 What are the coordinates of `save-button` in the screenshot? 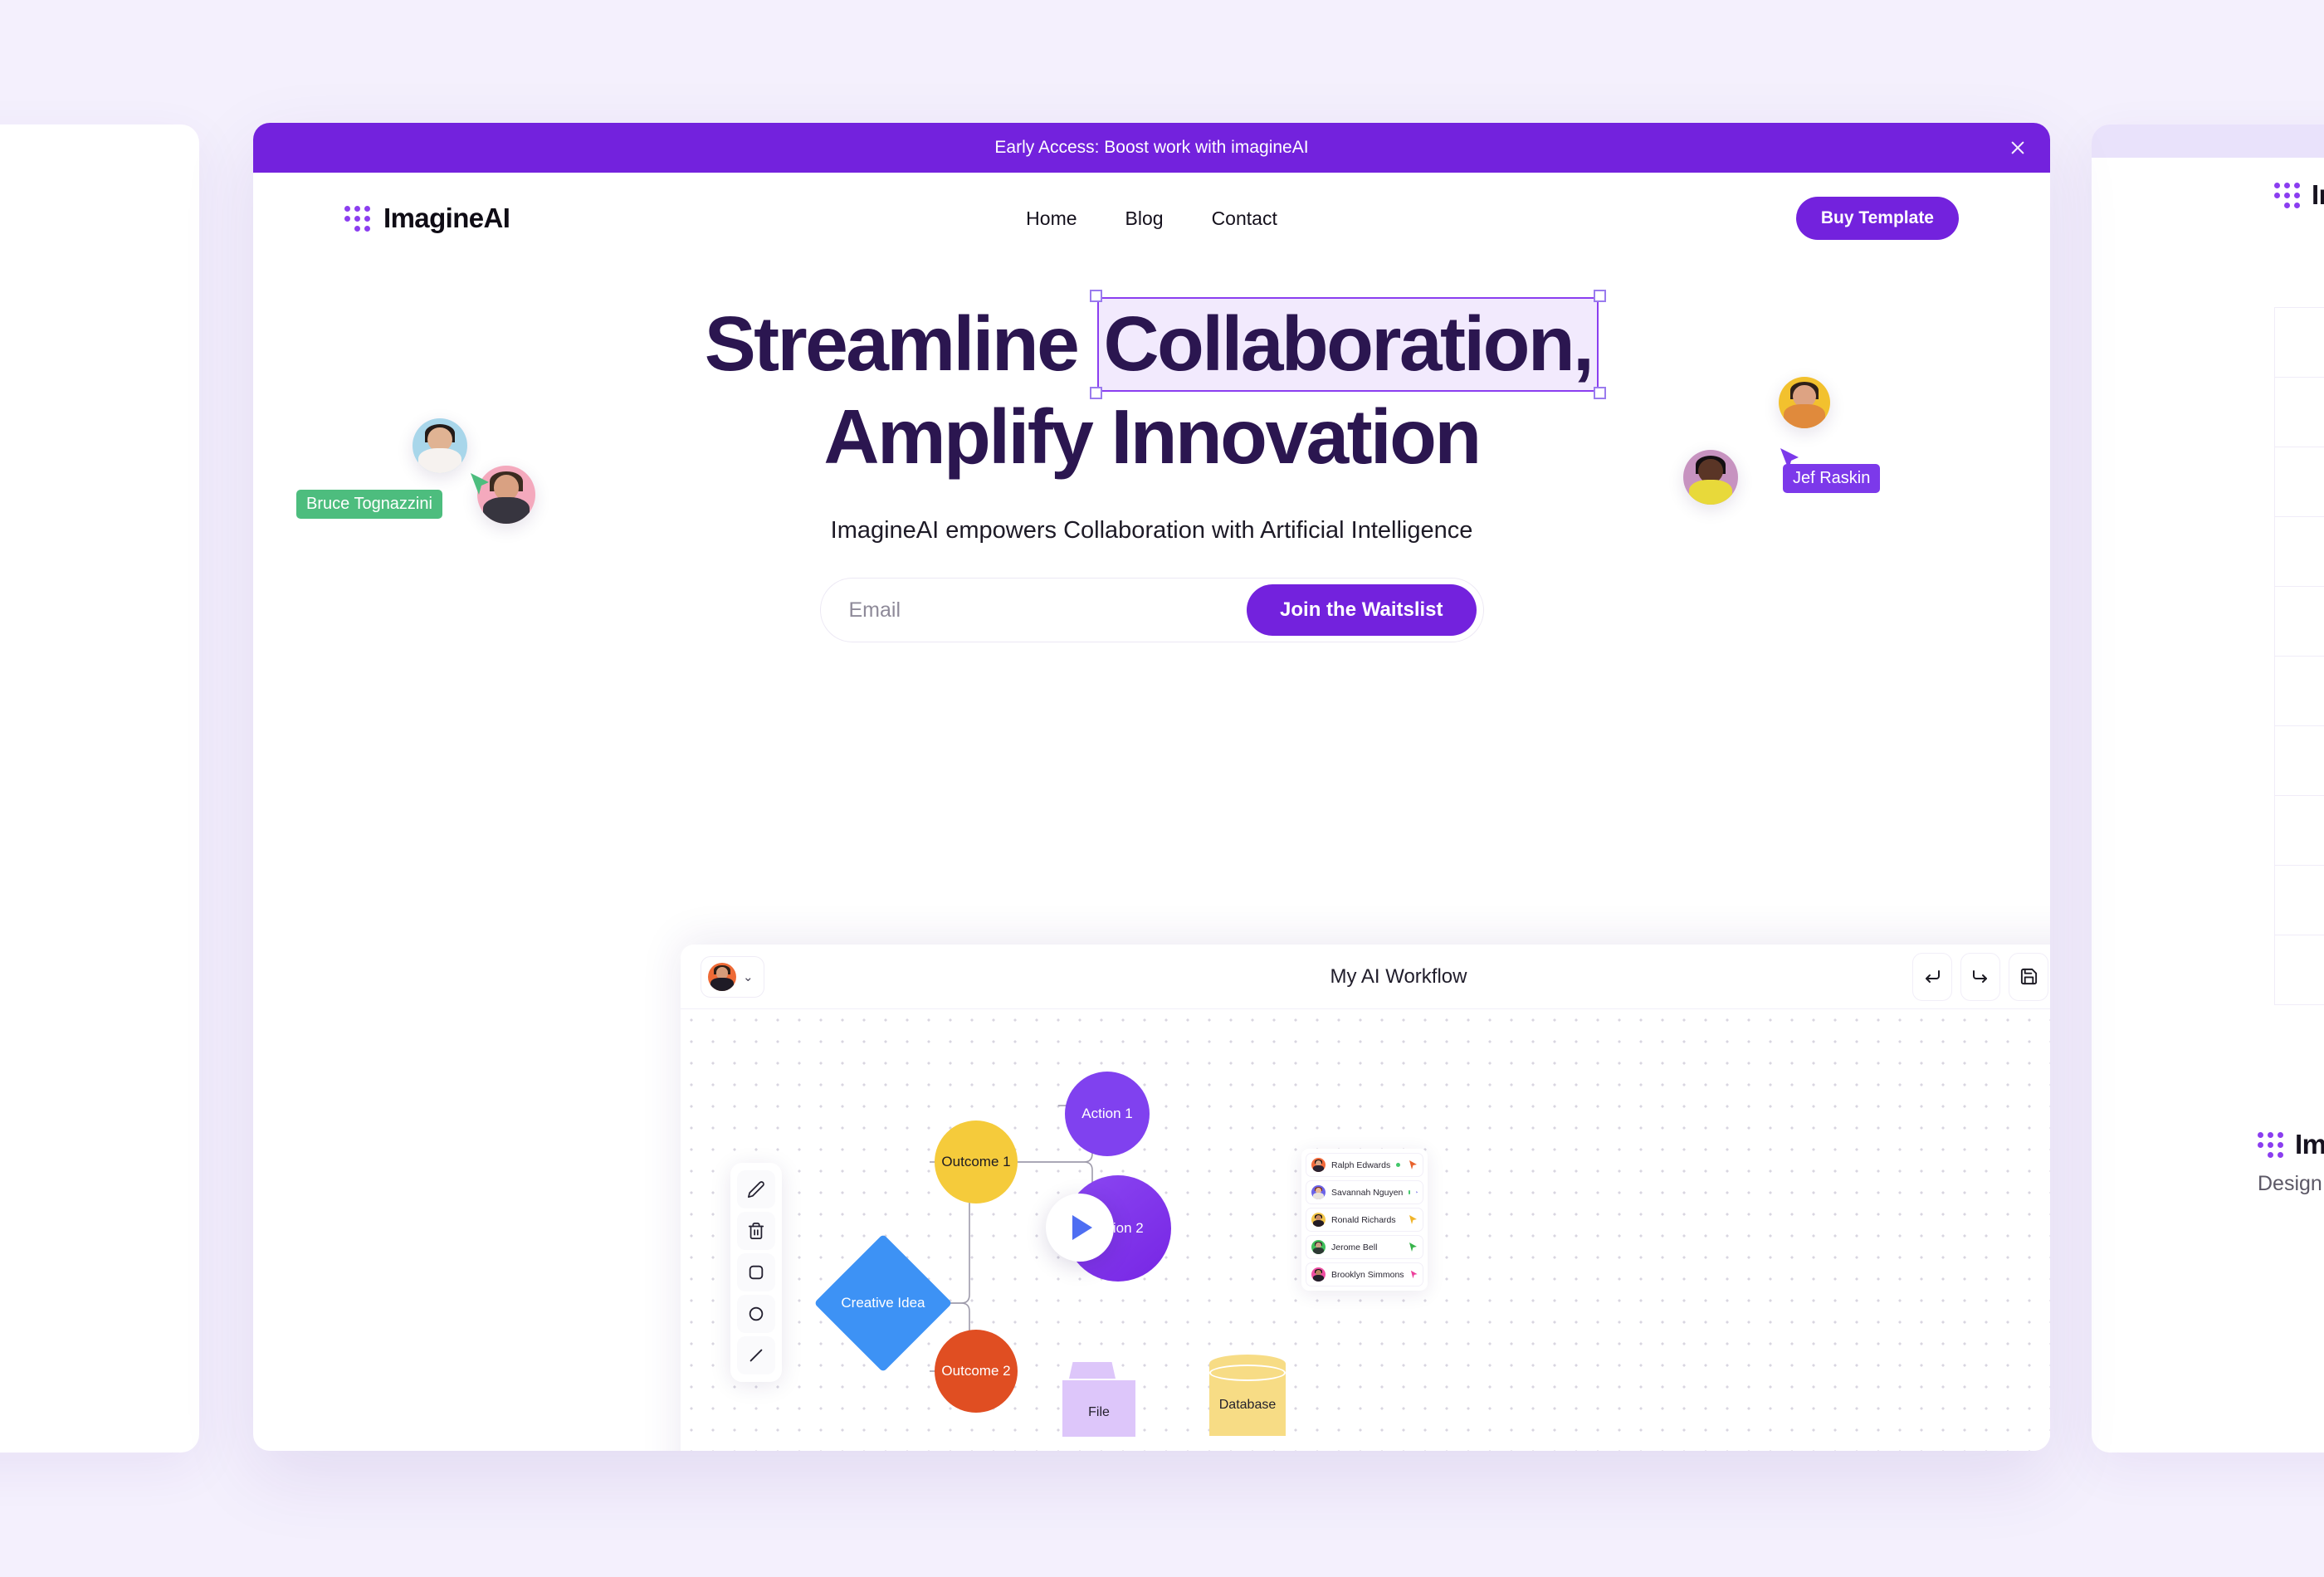 It's located at (2028, 976).